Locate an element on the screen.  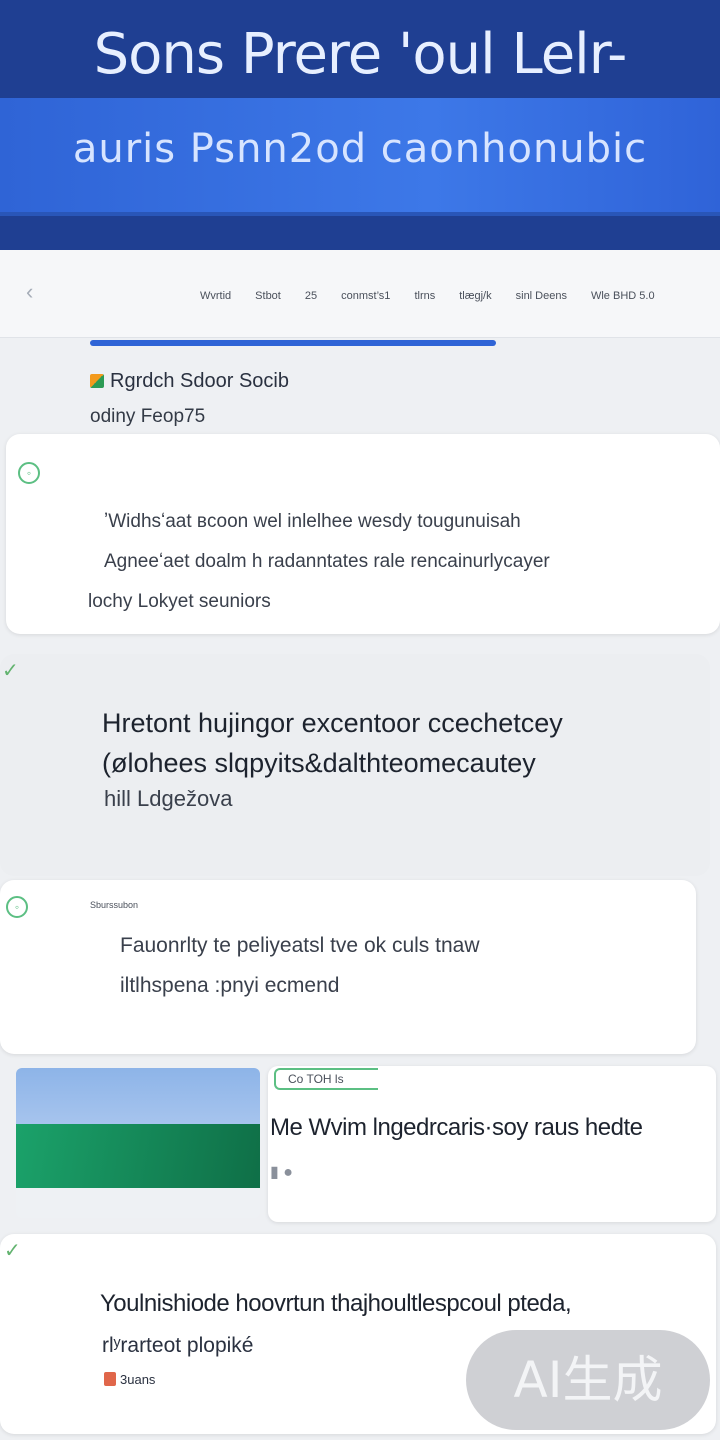
chevron-left-icon: ‹ is located at coordinates (36, 292).